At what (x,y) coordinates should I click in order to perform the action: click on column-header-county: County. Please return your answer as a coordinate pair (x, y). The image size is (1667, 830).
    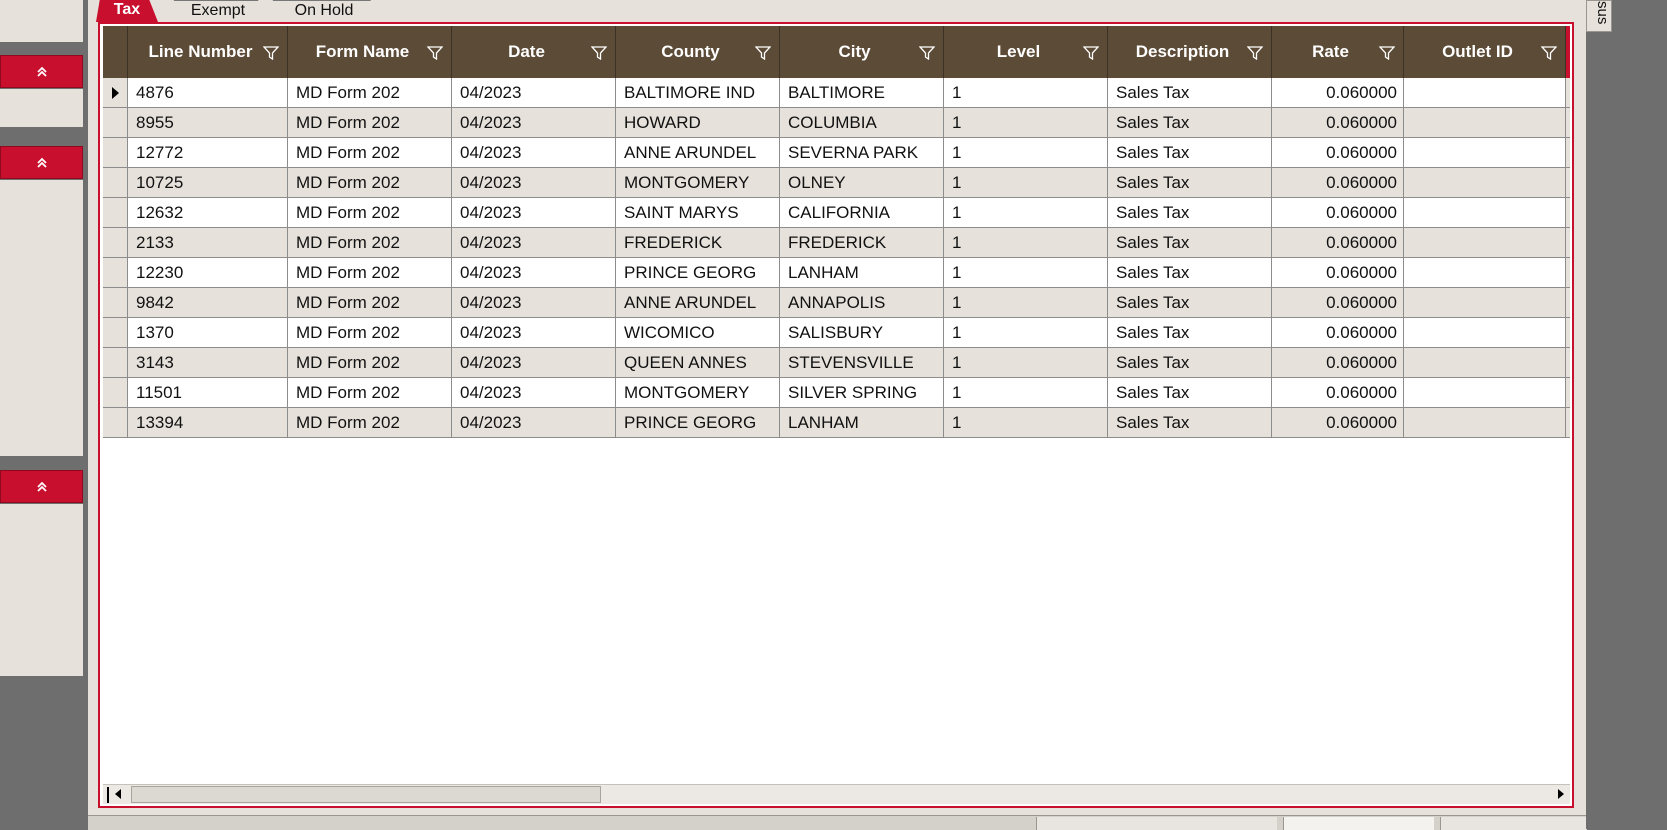
    Looking at the image, I should click on (698, 52).